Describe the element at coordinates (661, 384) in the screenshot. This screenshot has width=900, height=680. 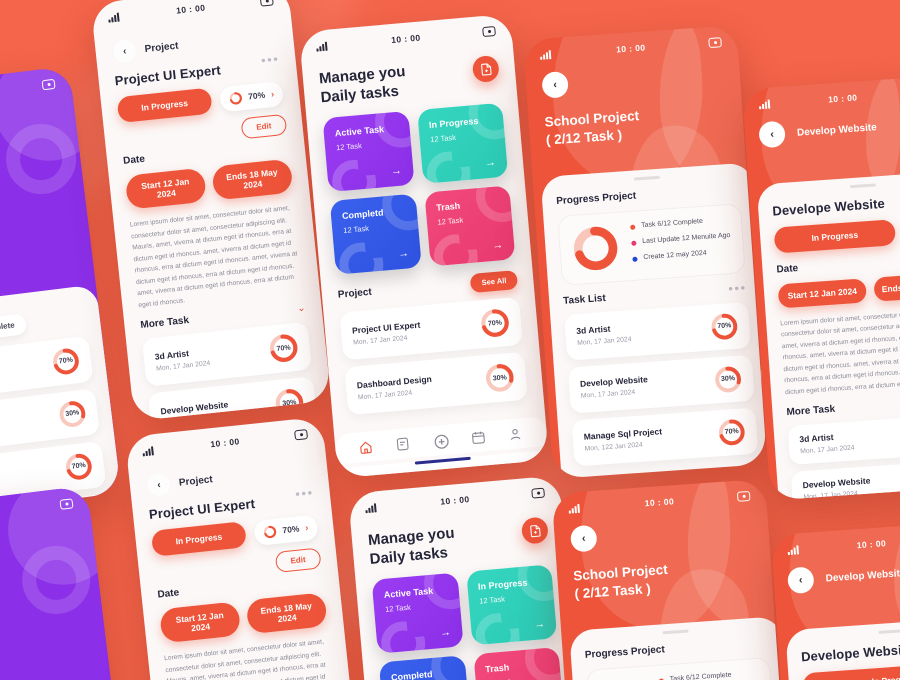
I see `task-row: Develop Website Mon, 17 Jan 2024 30%` at that location.